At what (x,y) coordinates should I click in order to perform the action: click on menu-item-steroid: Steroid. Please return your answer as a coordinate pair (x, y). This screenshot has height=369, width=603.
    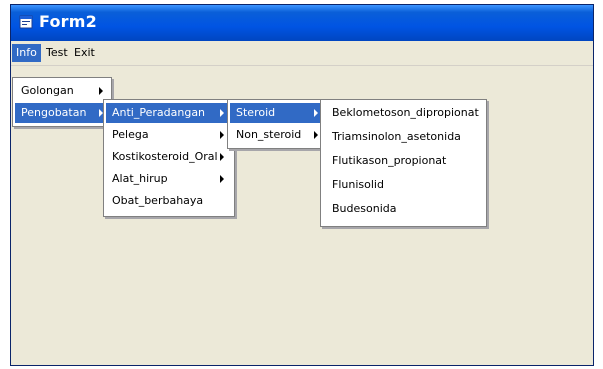
    Looking at the image, I should click on (277, 113).